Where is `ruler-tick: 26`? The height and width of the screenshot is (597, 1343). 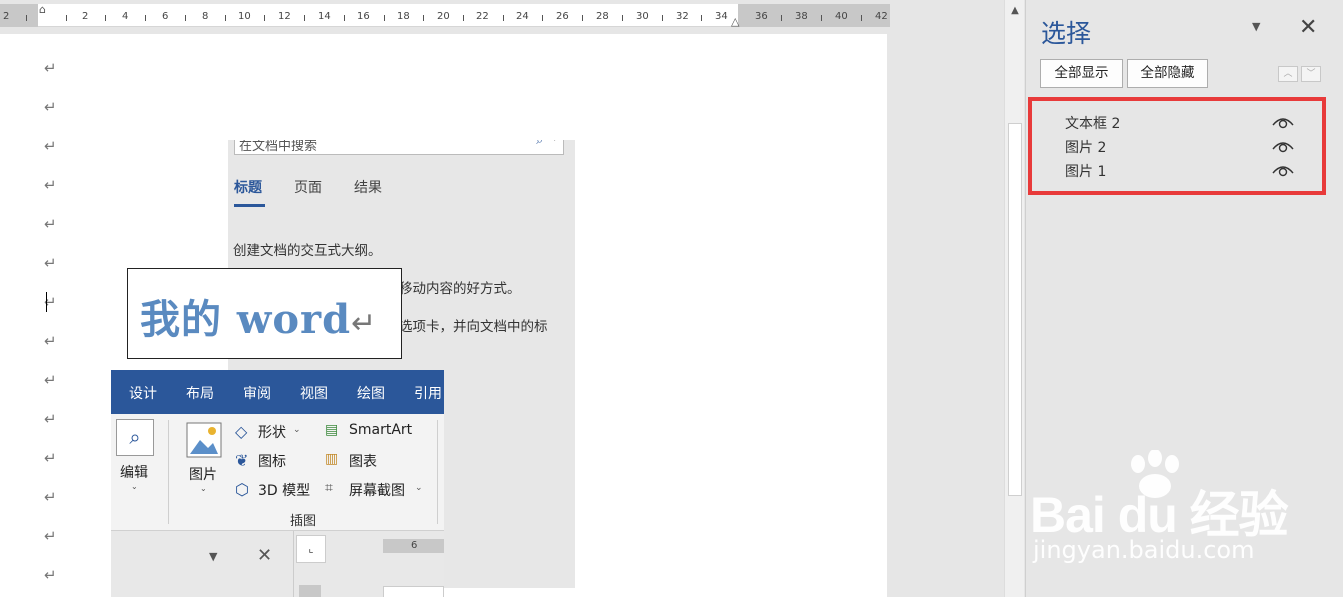 ruler-tick: 26 is located at coordinates (562, 16).